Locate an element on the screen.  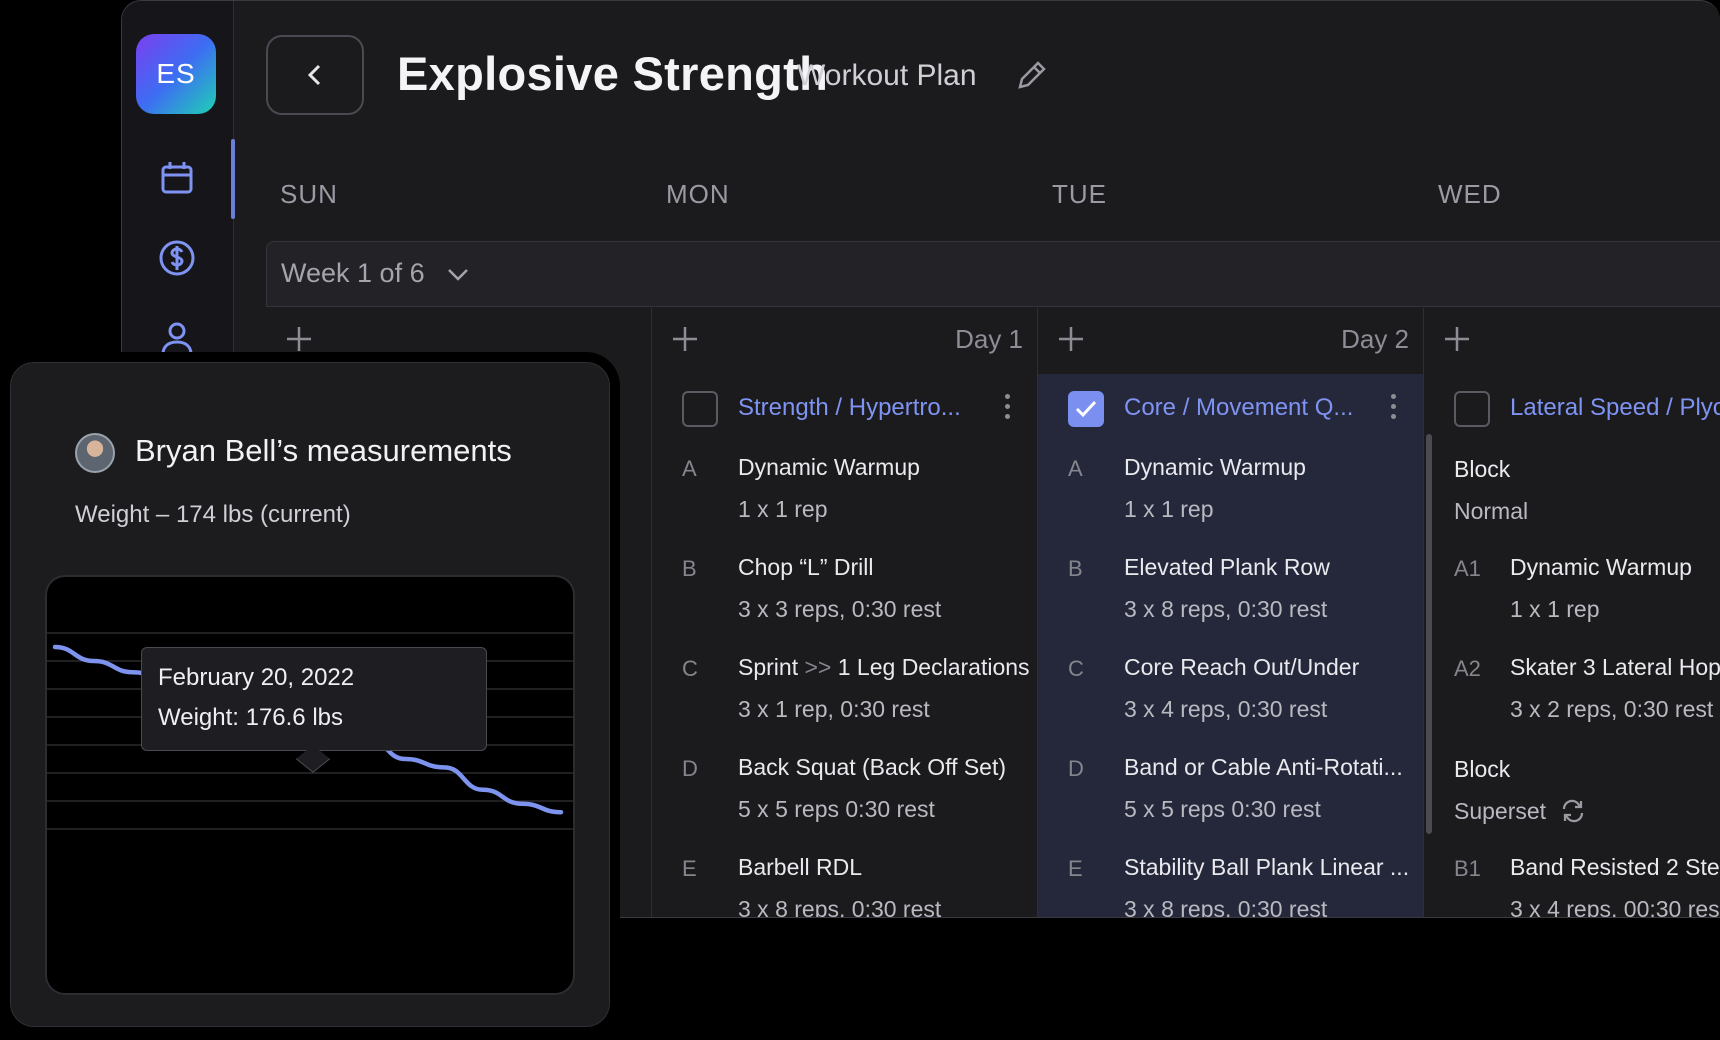
day-header-mon: MON is located at coordinates (698, 194).